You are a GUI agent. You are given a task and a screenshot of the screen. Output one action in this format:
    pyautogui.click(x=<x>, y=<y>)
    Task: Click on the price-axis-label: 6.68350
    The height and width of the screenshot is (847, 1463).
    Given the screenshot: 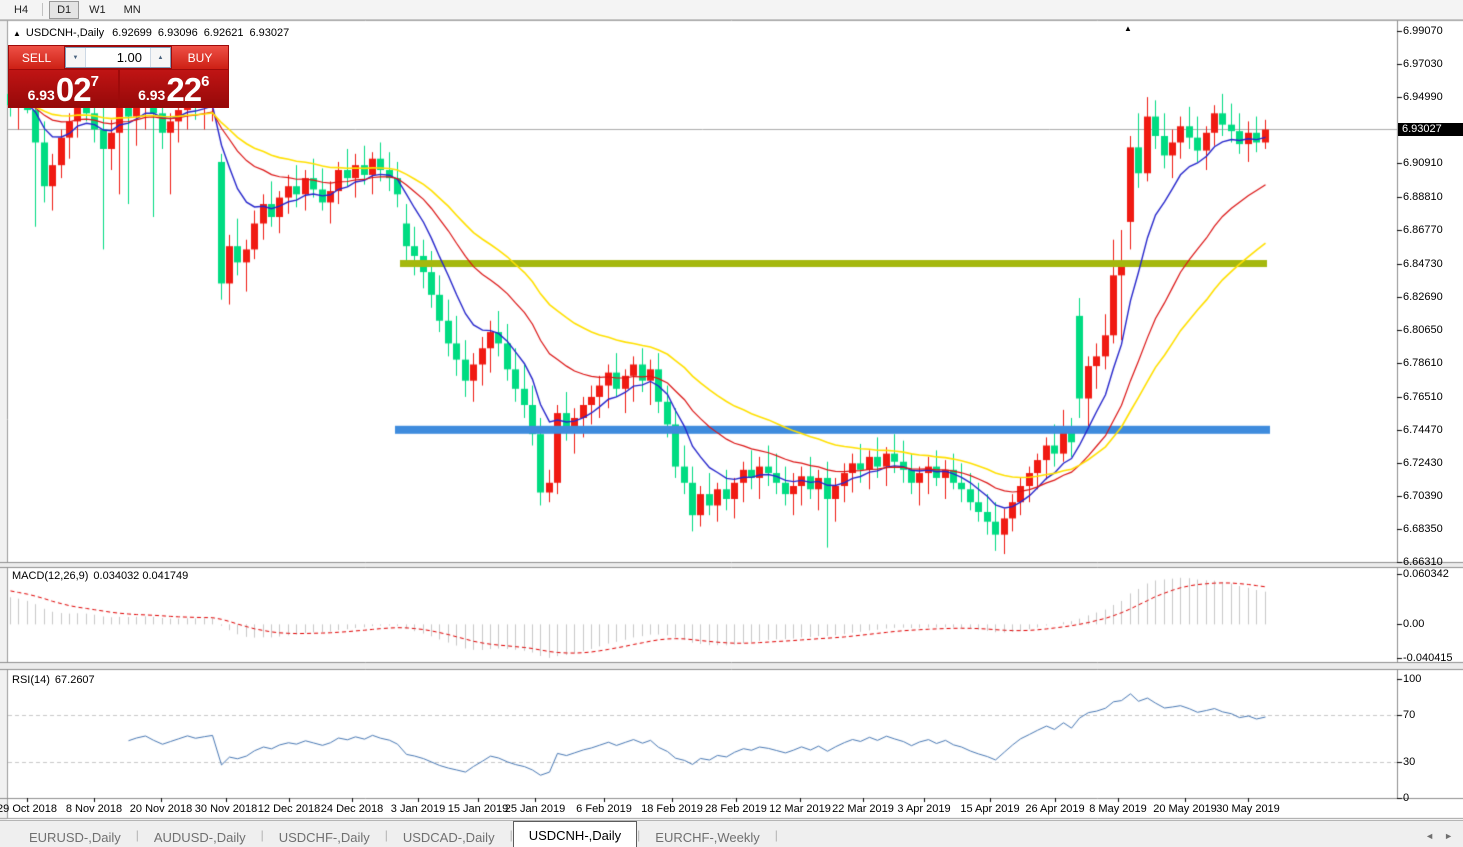 What is the action you would take?
    pyautogui.click(x=1423, y=528)
    